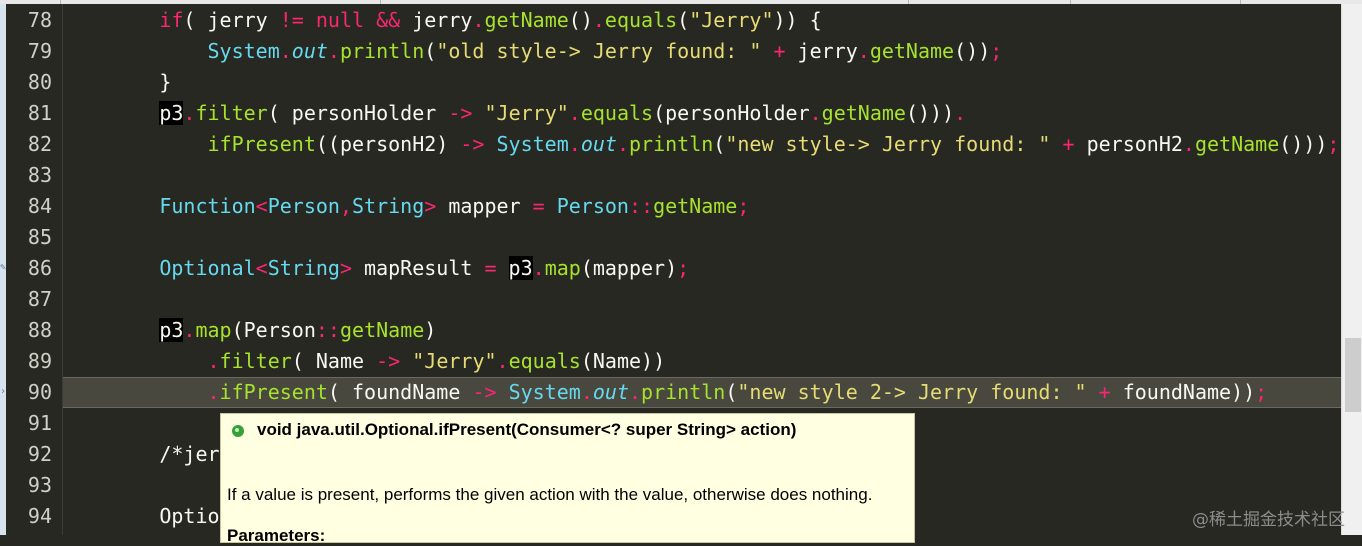 This screenshot has width=1362, height=546. What do you see at coordinates (40, 330) in the screenshot?
I see `line-number: 88` at bounding box center [40, 330].